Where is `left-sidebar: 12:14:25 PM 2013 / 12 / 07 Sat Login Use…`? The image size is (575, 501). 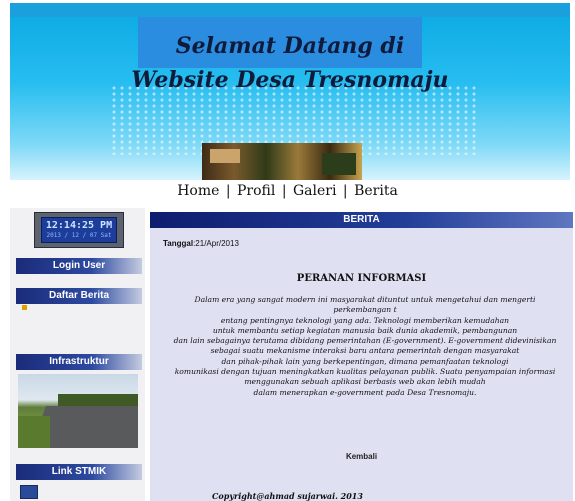
left-sidebar: 12:14:25 PM 2013 / 12 / 07 Sat Login Use… is located at coordinates (77, 354).